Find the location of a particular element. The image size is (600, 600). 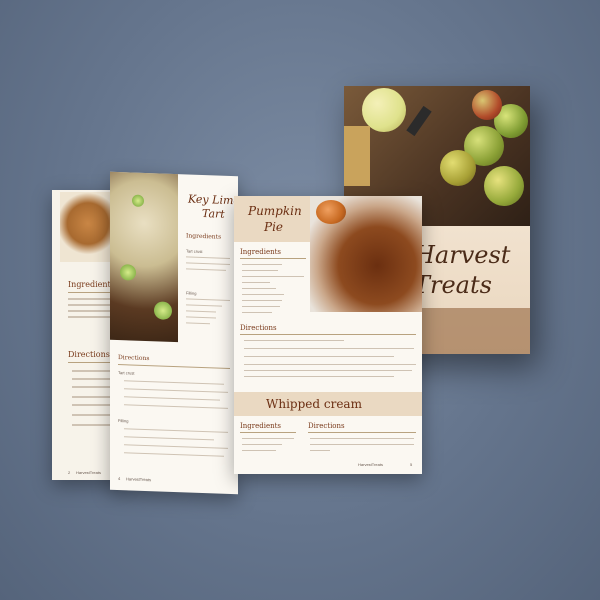

key-lime-directions-filling: Filling is located at coordinates (123, 421).